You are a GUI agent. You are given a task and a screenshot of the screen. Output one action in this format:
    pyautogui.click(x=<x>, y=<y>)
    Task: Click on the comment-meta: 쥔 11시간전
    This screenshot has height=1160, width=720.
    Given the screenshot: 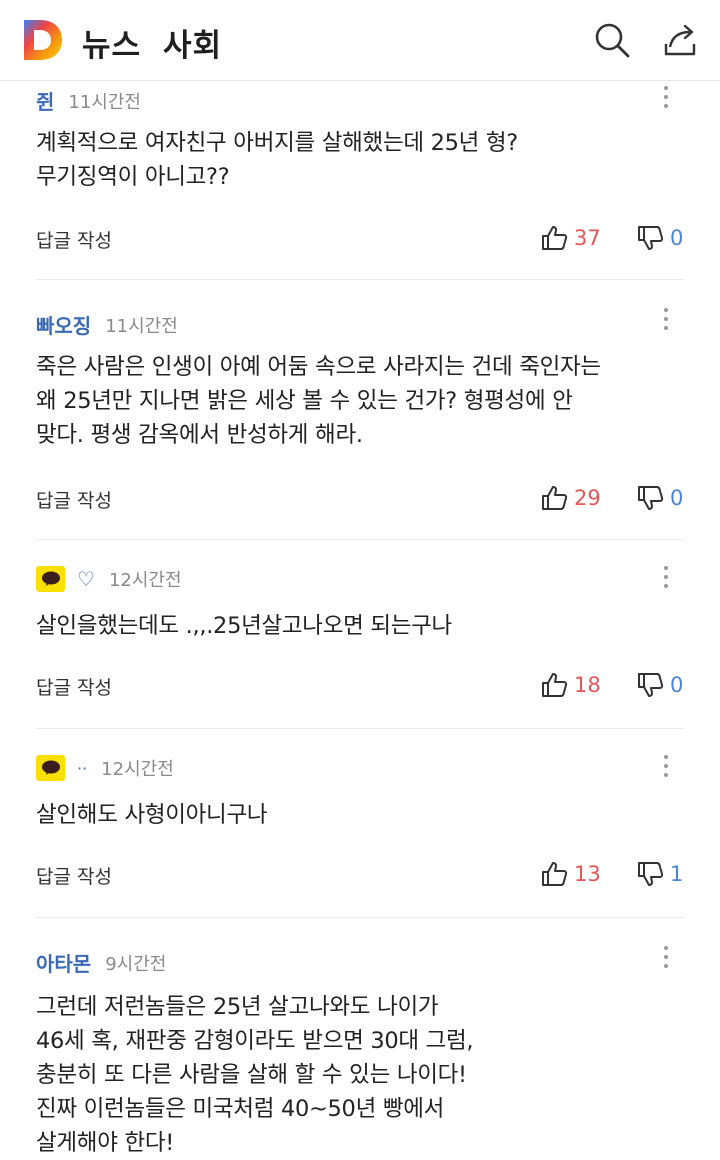 What is the action you would take?
    pyautogui.click(x=88, y=100)
    